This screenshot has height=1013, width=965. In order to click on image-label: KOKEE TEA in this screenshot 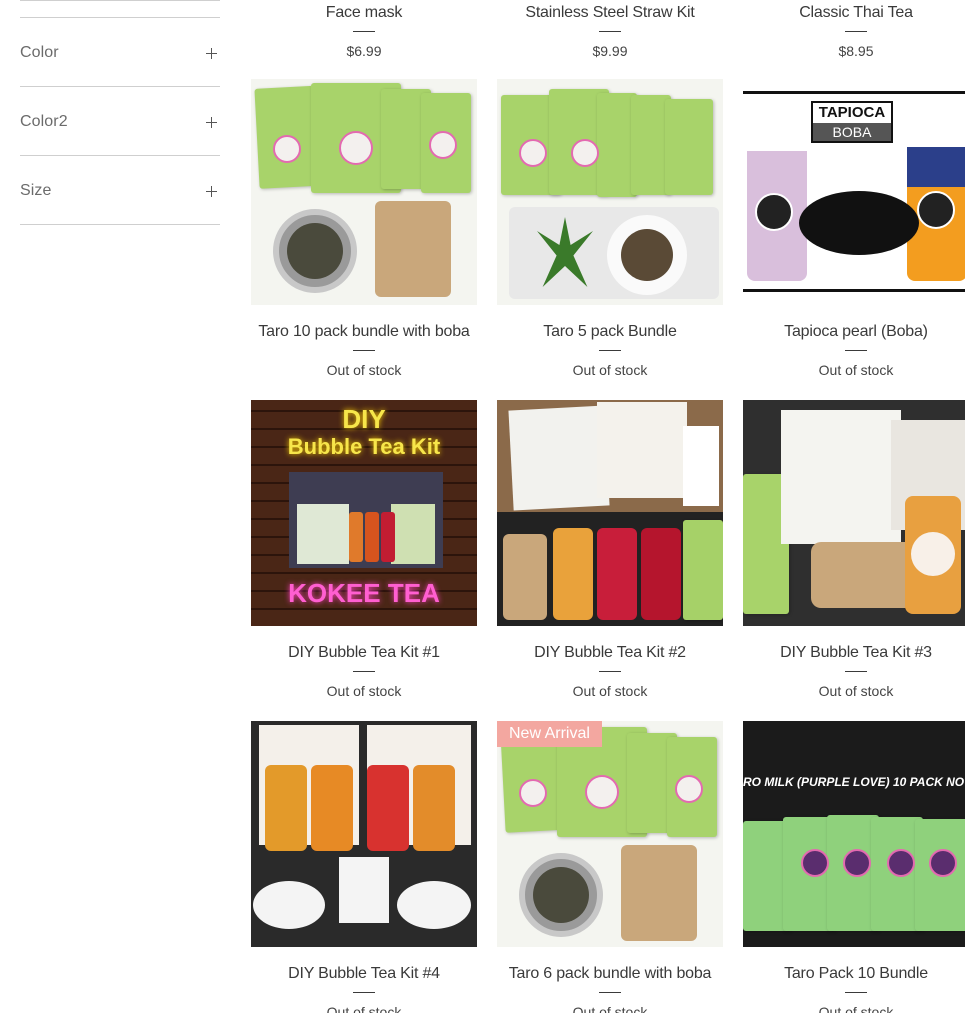, I will do `click(364, 593)`.